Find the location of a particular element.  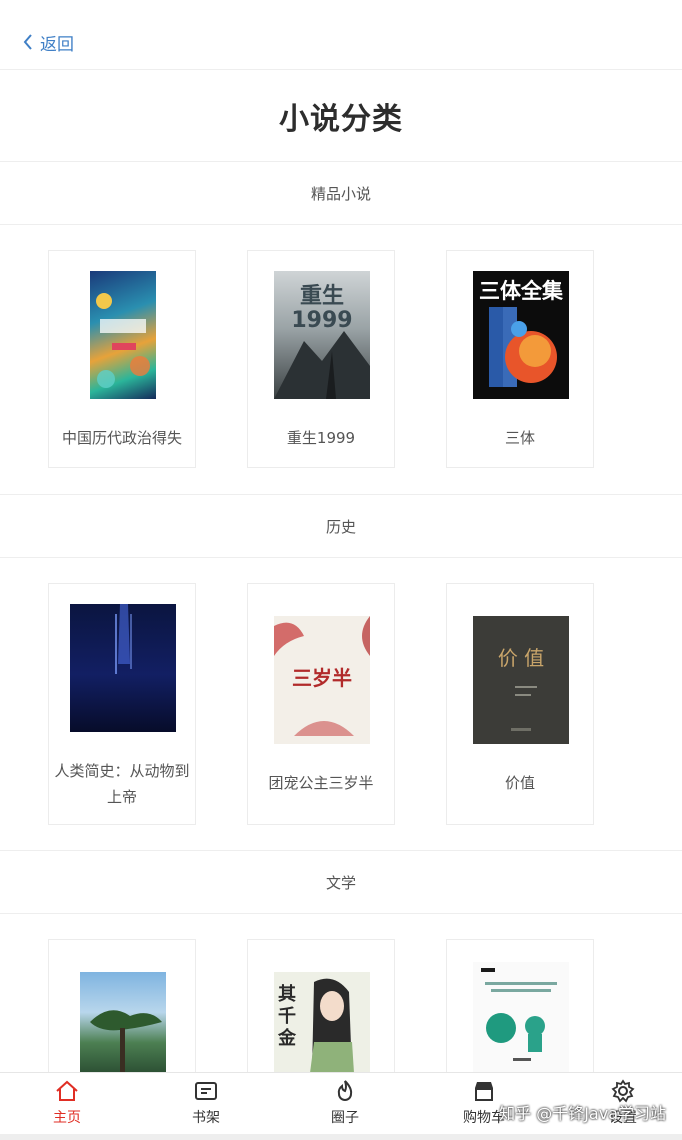

page-header: 小说分类 is located at coordinates (341, 116).